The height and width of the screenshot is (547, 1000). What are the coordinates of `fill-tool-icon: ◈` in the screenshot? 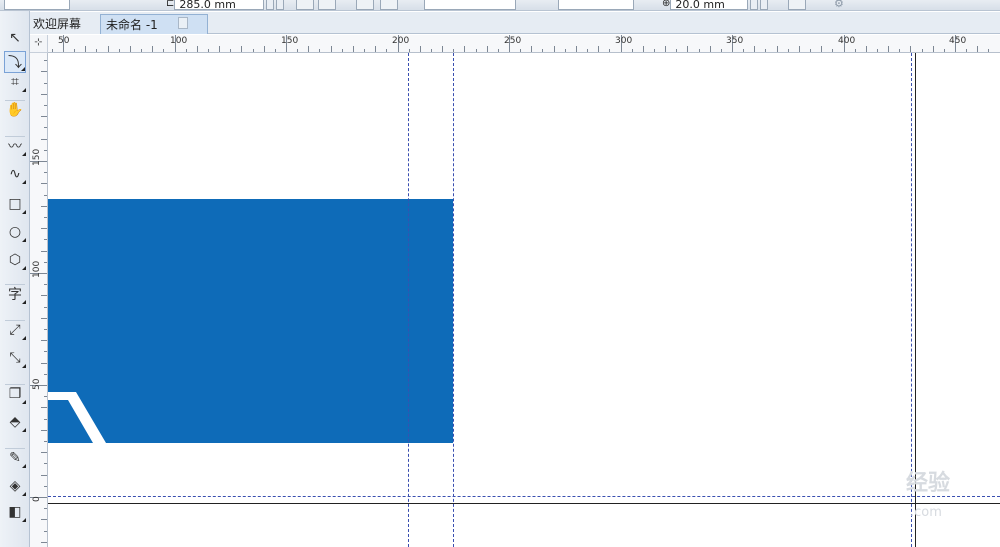 It's located at (15, 486).